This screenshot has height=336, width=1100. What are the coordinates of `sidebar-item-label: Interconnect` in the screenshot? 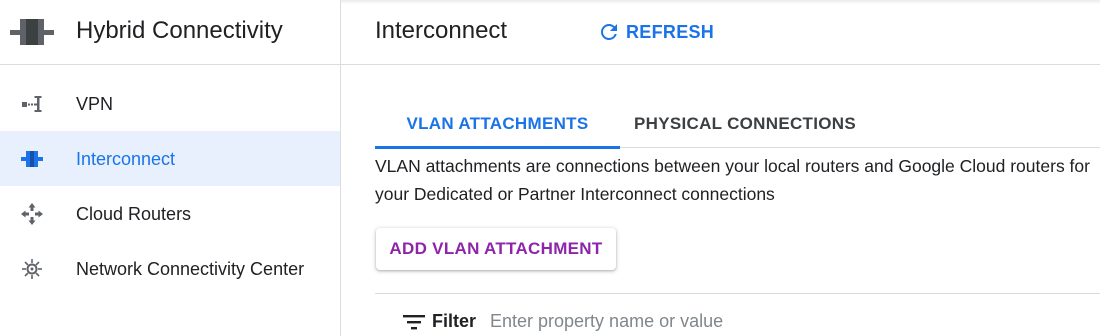 It's located at (126, 159).